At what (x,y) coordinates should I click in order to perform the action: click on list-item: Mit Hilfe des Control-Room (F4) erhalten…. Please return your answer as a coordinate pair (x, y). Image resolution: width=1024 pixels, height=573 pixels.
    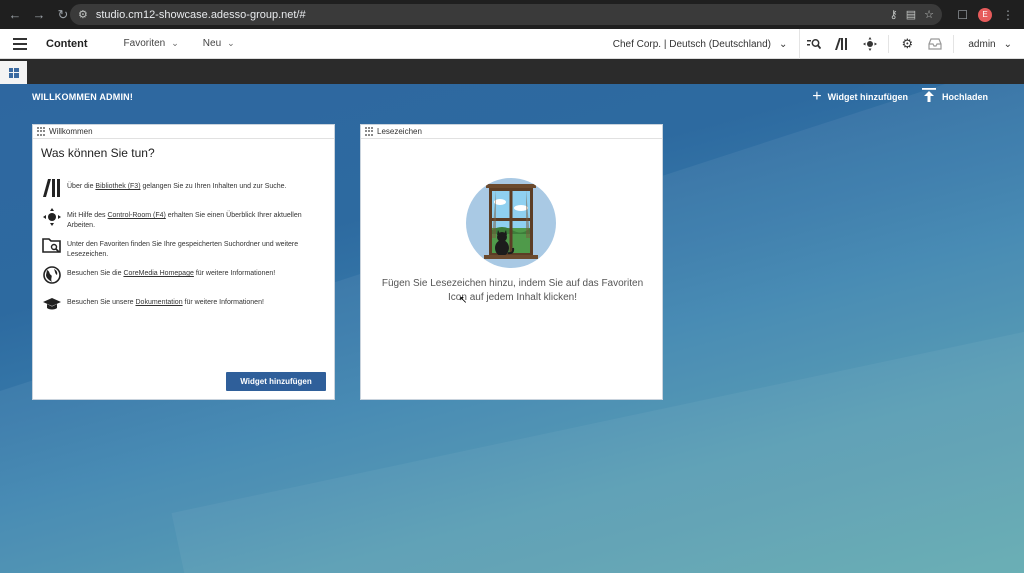
    Looking at the image, I should click on (187, 221).